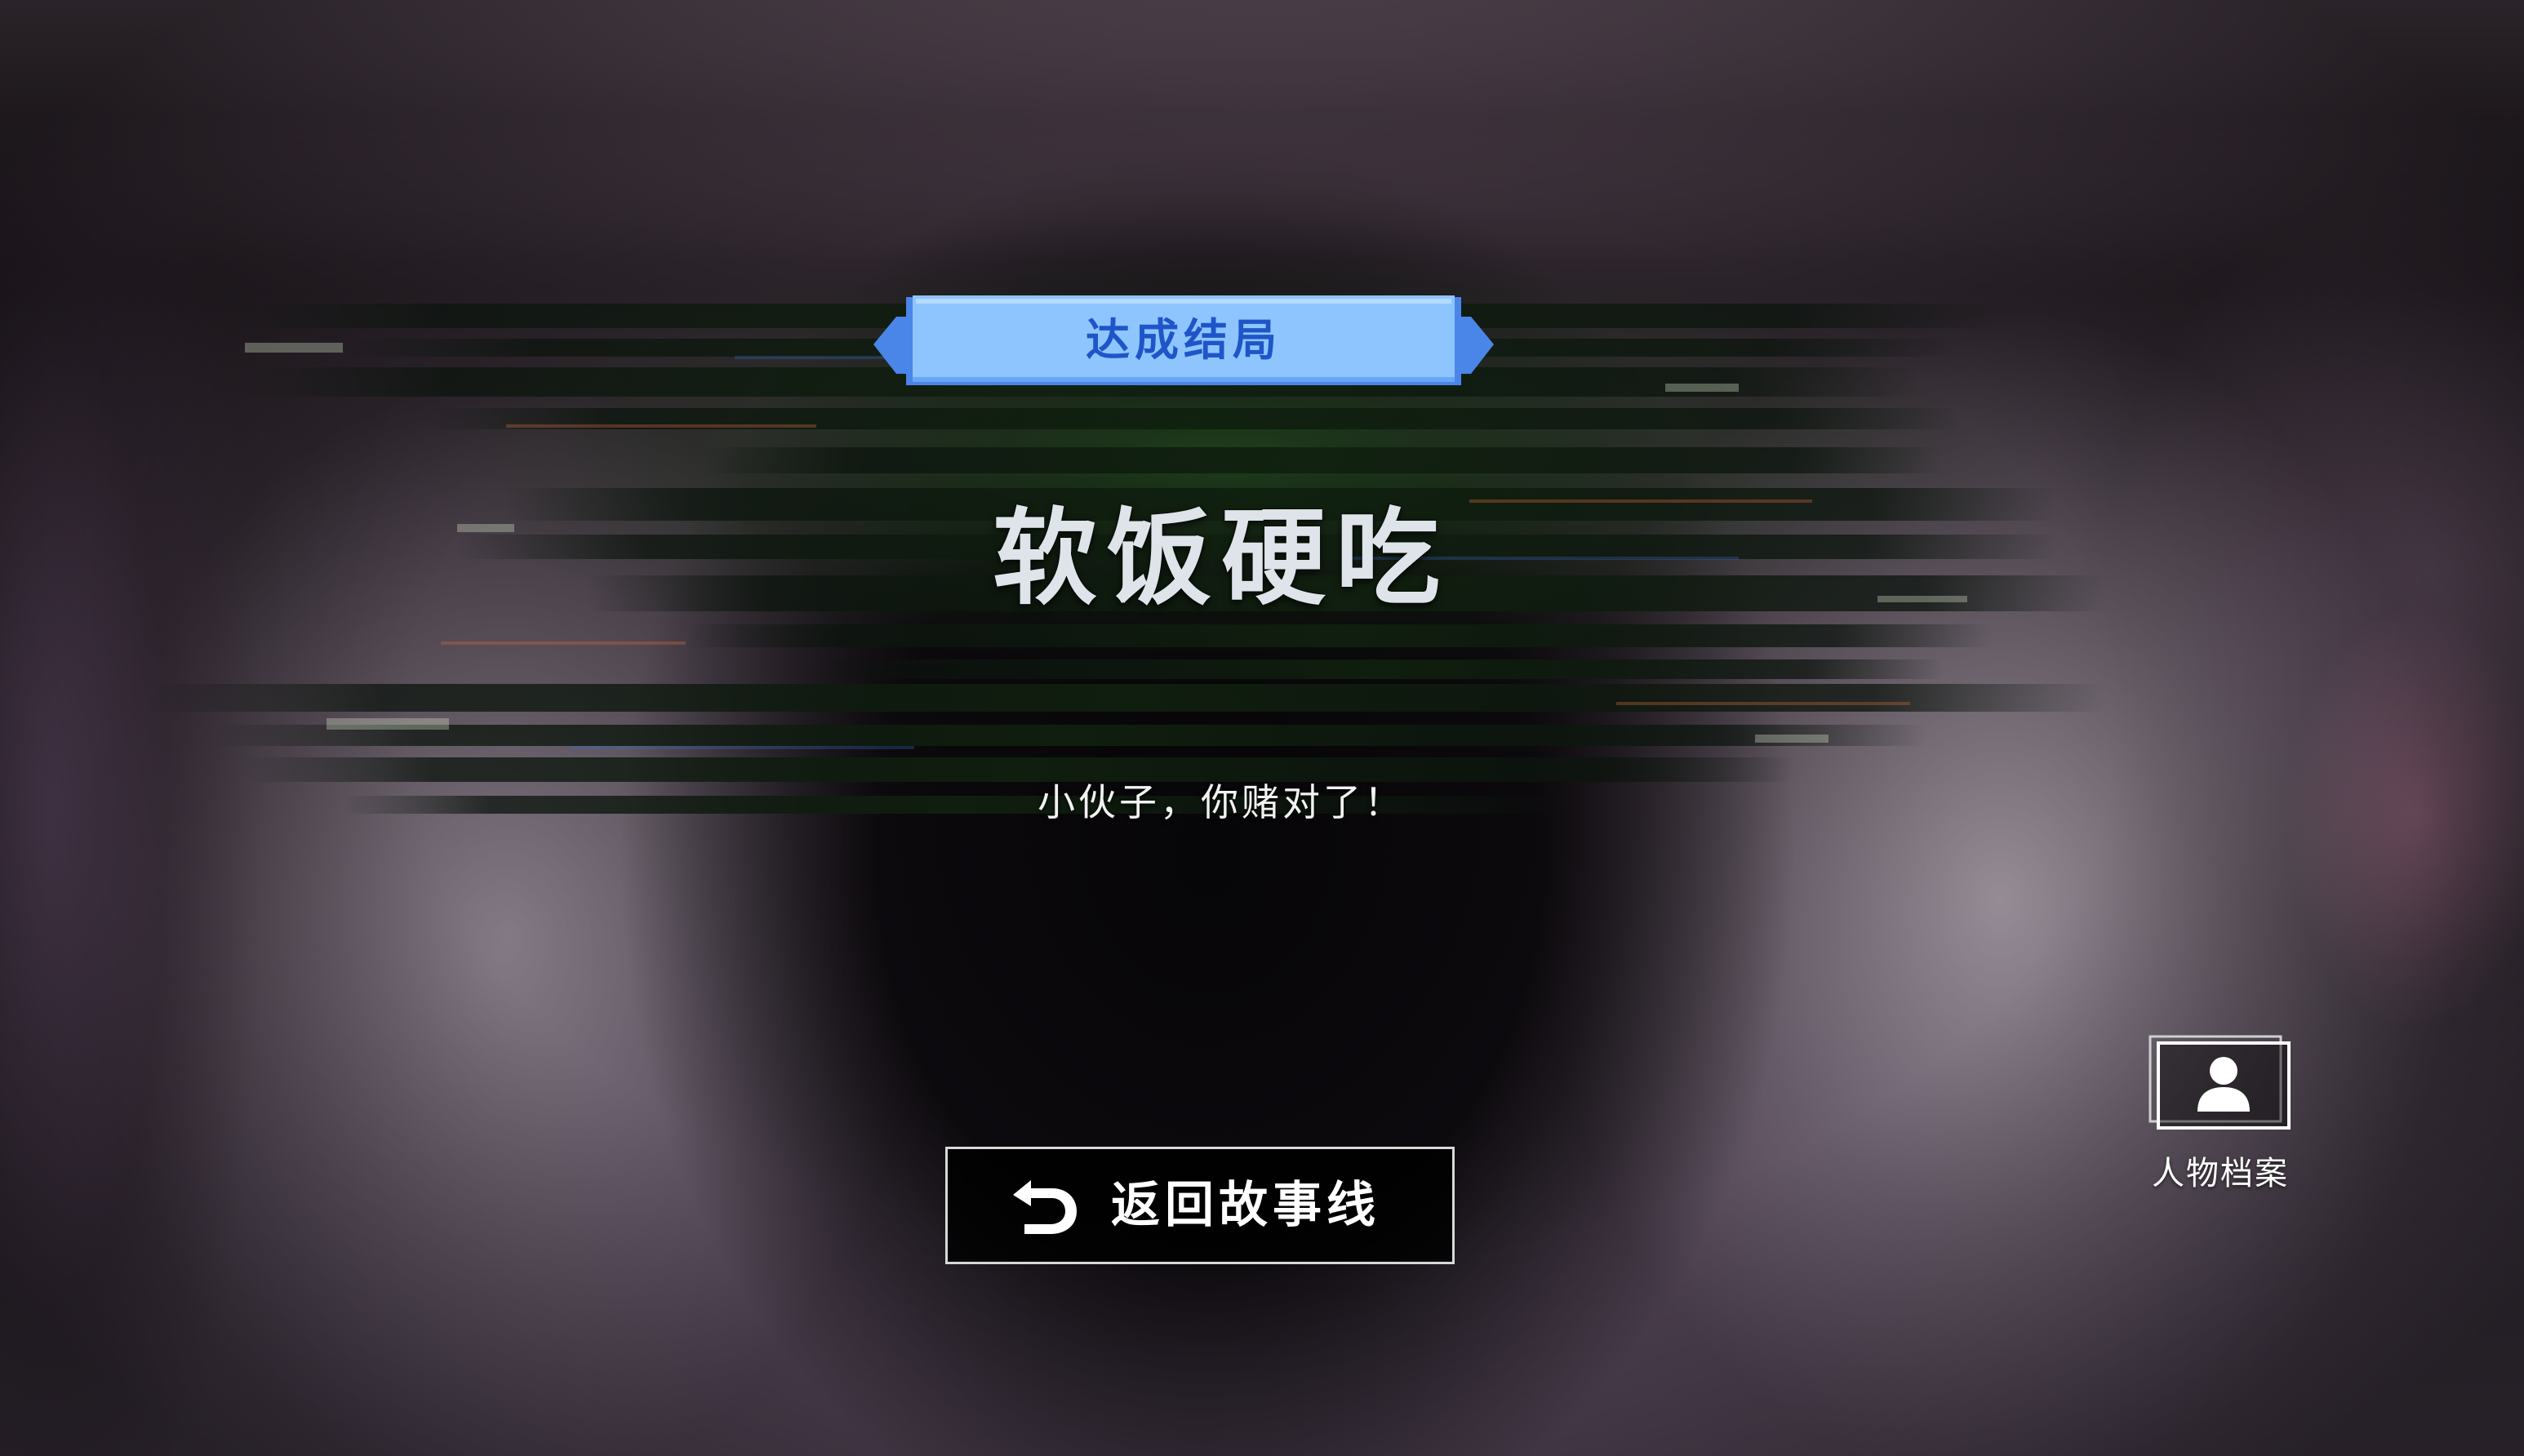 The image size is (2524, 1456). What do you see at coordinates (1221, 802) in the screenshot?
I see `ending-subtitle: 小伙子，你赌对了！` at bounding box center [1221, 802].